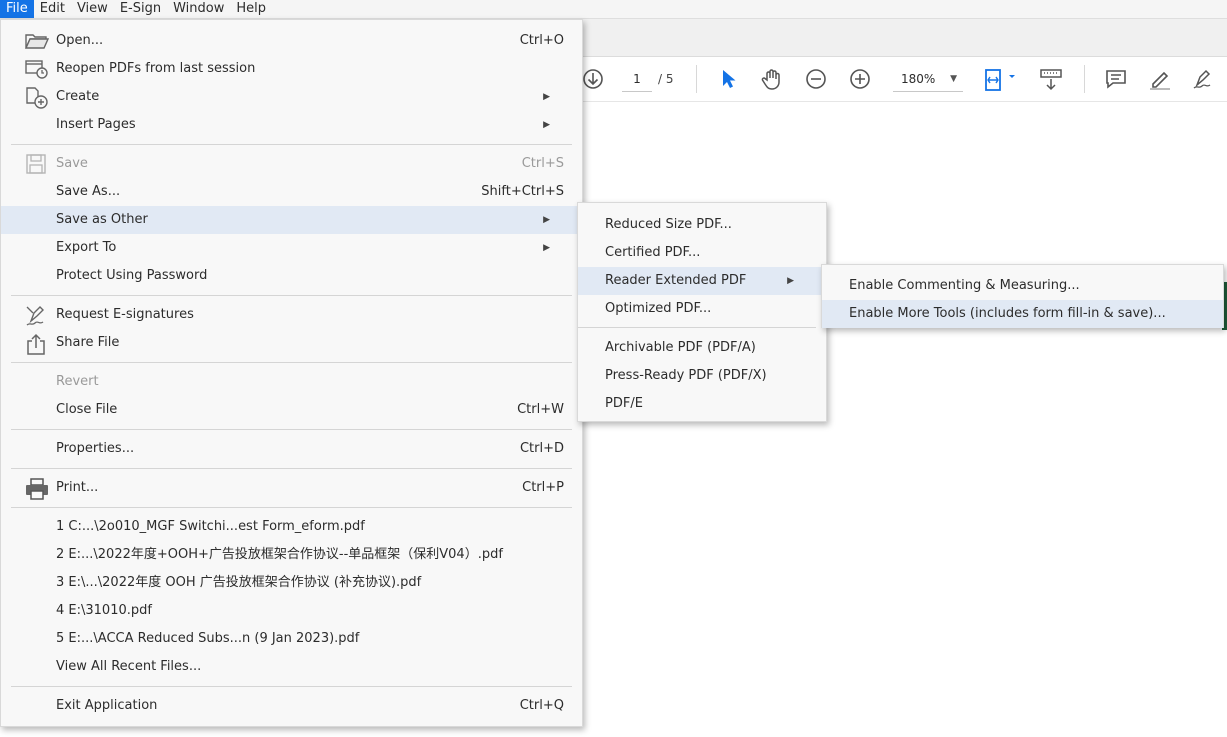 Image resolution: width=1227 pixels, height=737 pixels. Describe the element at coordinates (291, 382) in the screenshot. I see `menu-item-revert: Revert` at that location.